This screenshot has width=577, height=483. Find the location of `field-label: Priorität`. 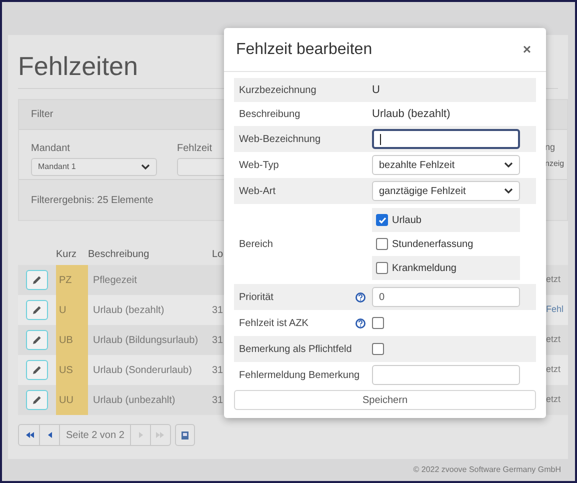

field-label: Priorität is located at coordinates (256, 297).